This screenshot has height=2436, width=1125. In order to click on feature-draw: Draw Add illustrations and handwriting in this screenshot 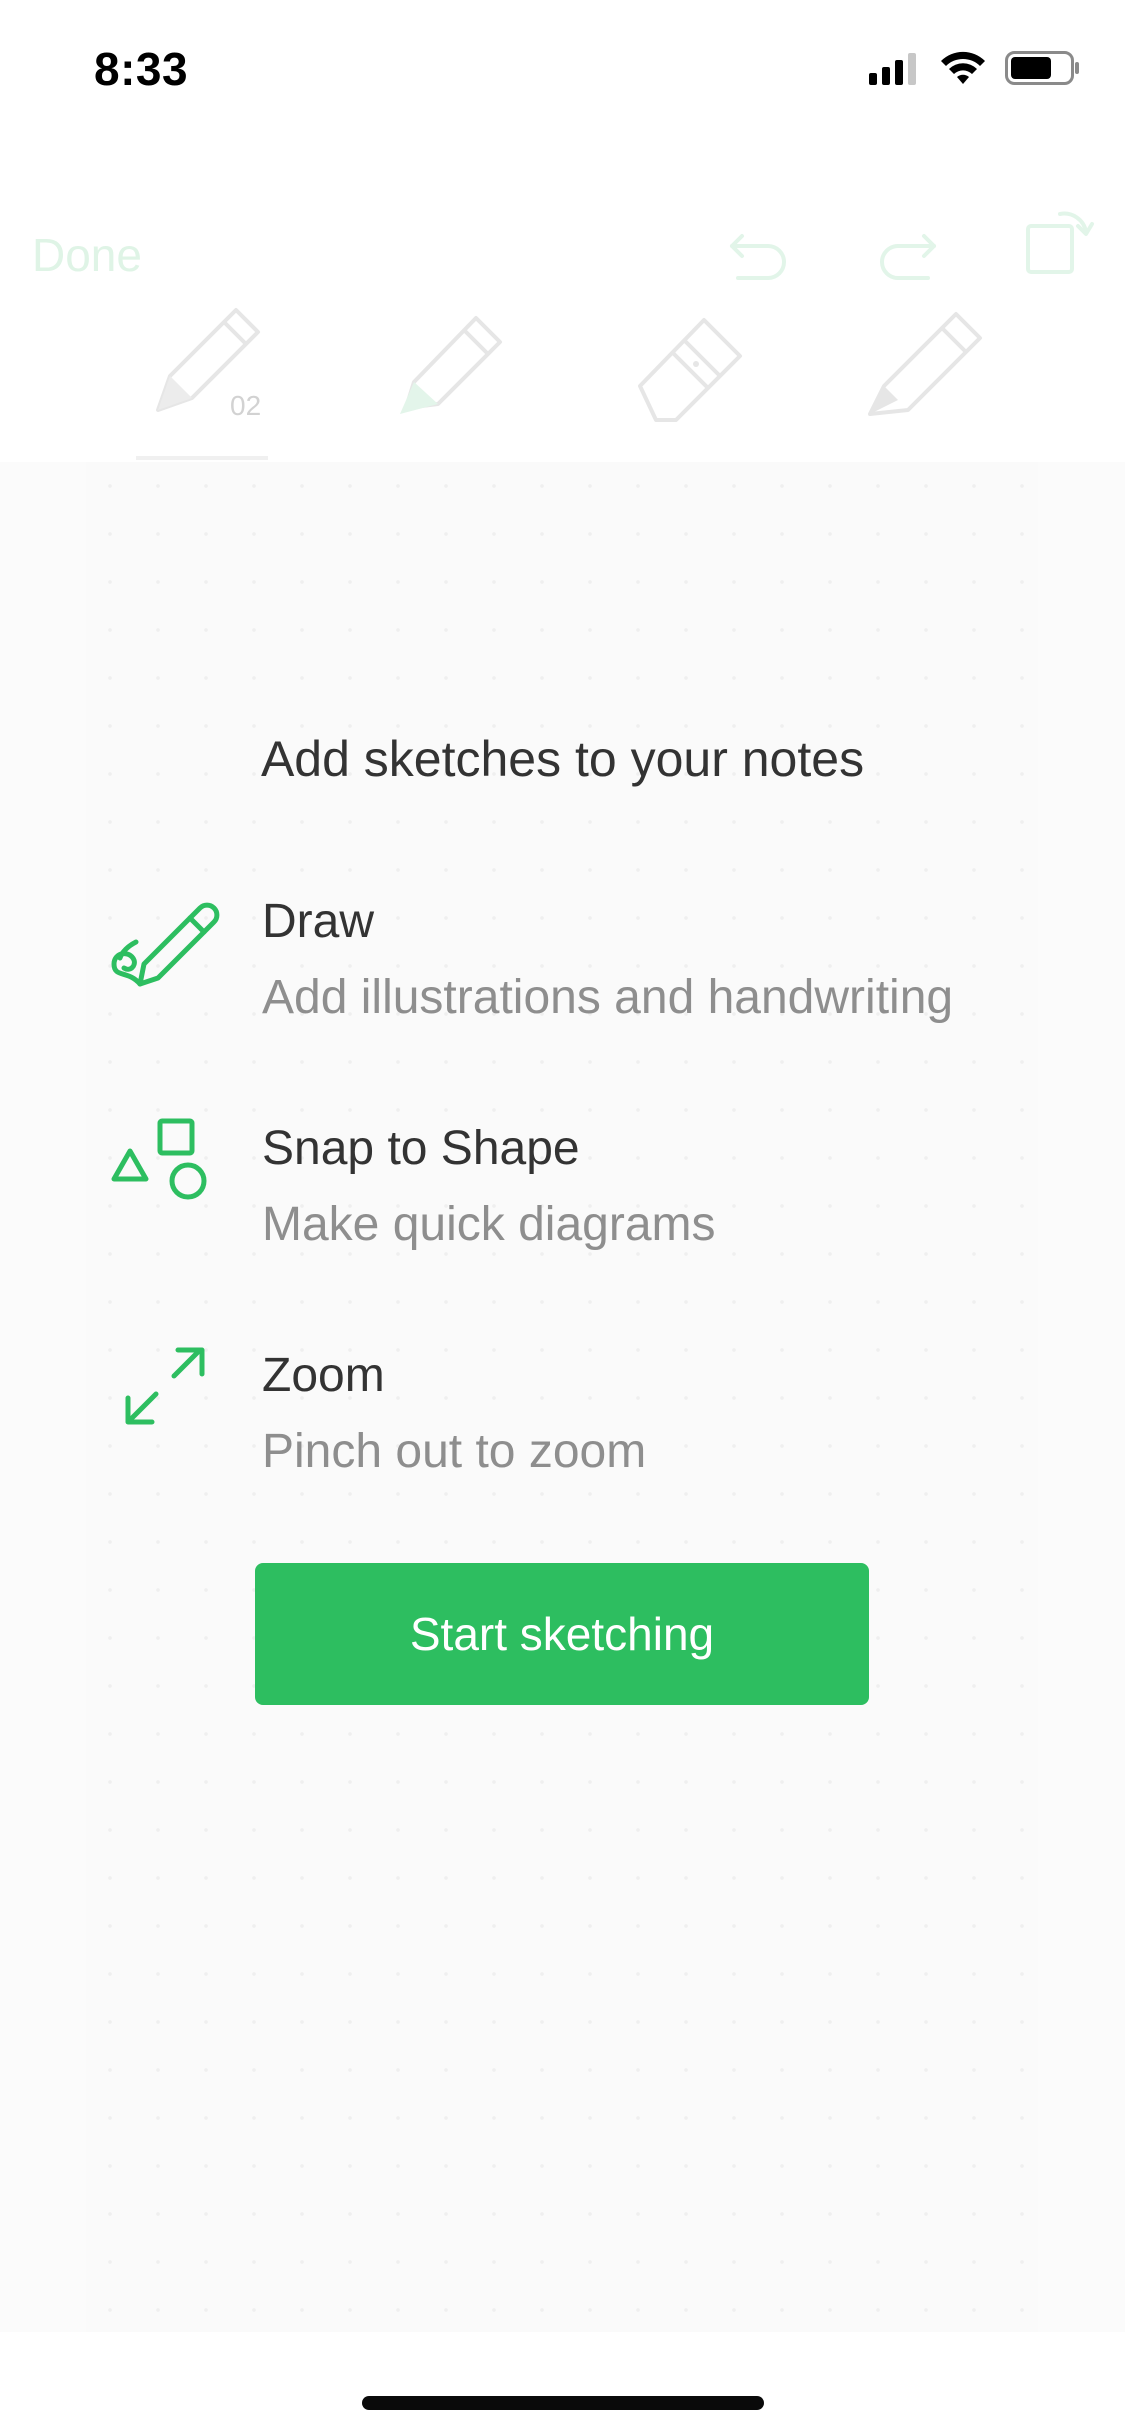, I will do `click(590, 973)`.